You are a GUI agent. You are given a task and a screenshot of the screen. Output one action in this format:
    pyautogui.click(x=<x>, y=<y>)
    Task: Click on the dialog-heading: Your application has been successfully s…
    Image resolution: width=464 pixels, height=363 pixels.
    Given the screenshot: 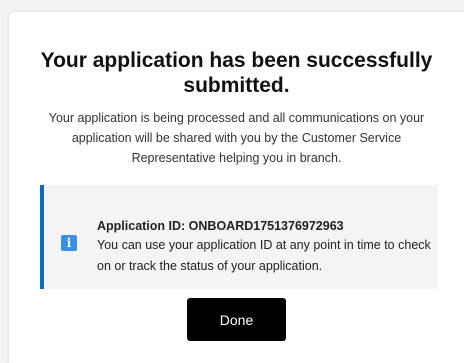 What is the action you would take?
    pyautogui.click(x=236, y=73)
    